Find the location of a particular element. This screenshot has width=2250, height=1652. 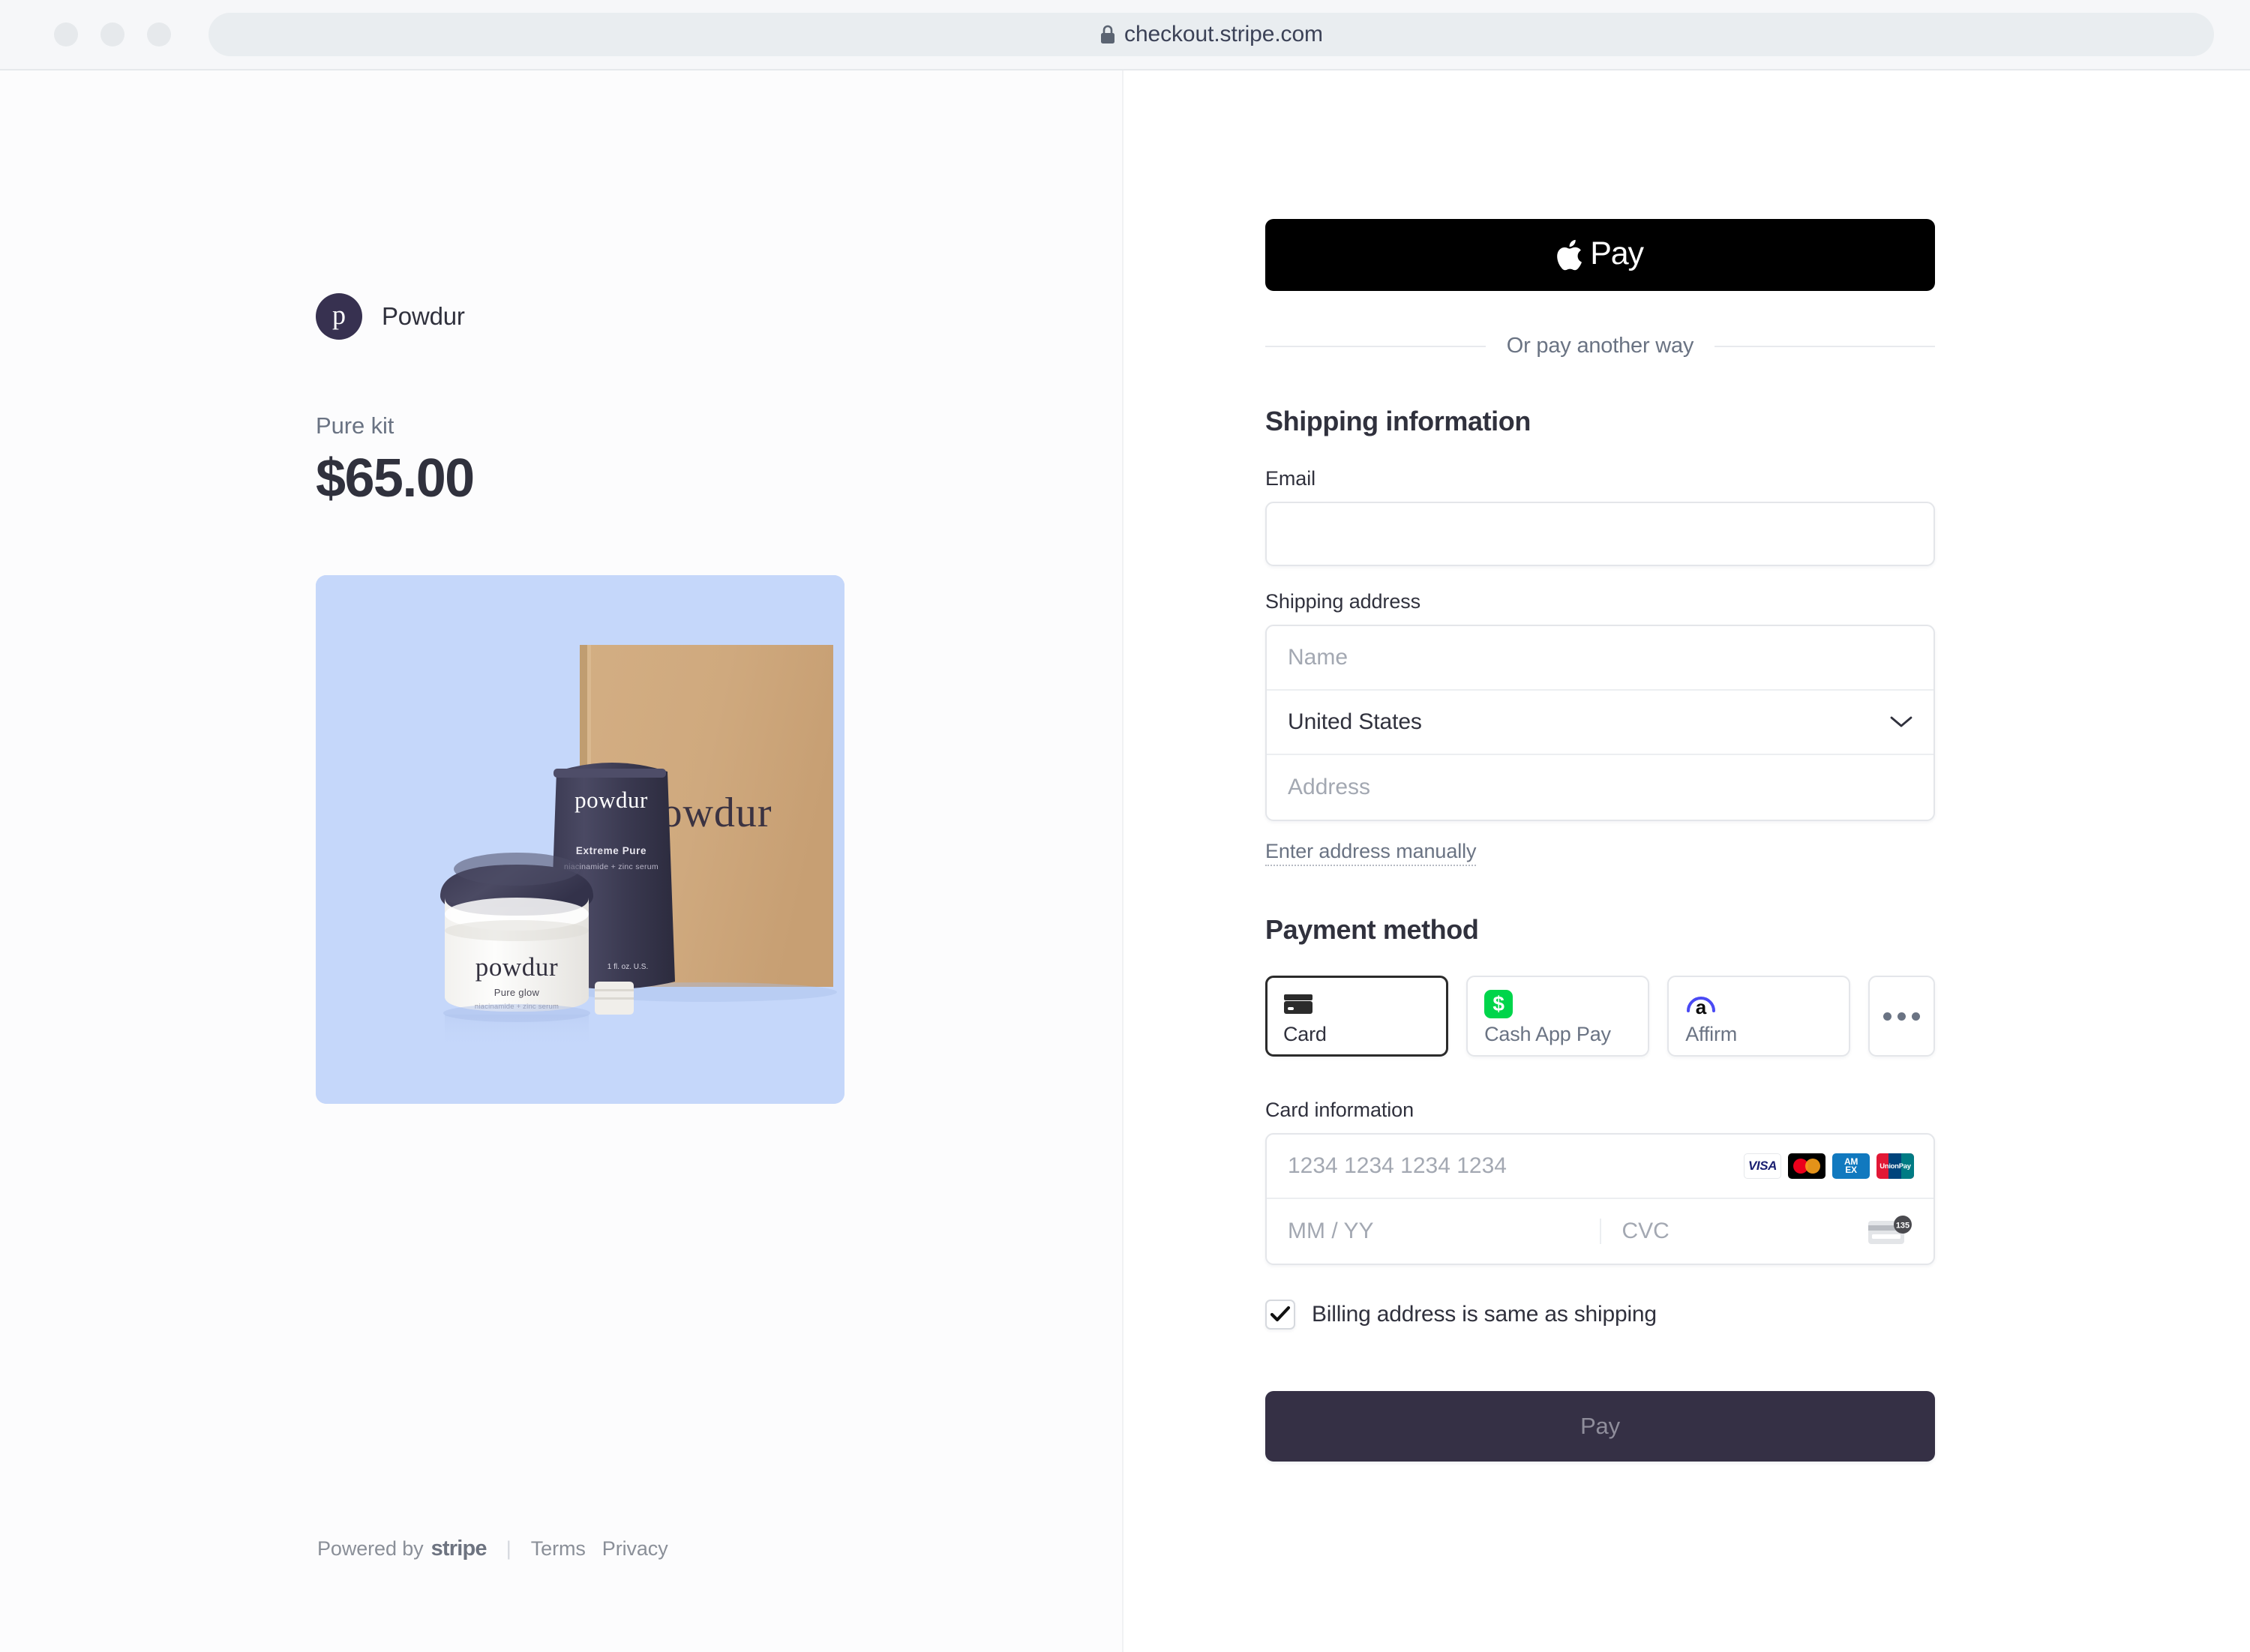

cvc-cell: 135 is located at coordinates (1767, 1230).